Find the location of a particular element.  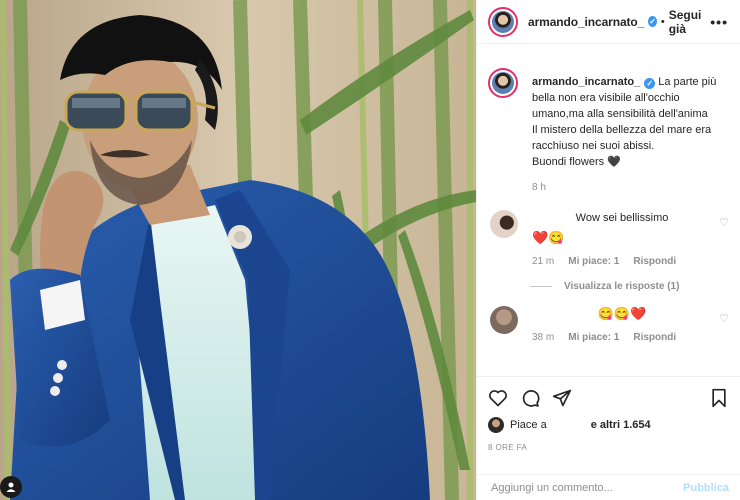

share-icon is located at coordinates (562, 398).